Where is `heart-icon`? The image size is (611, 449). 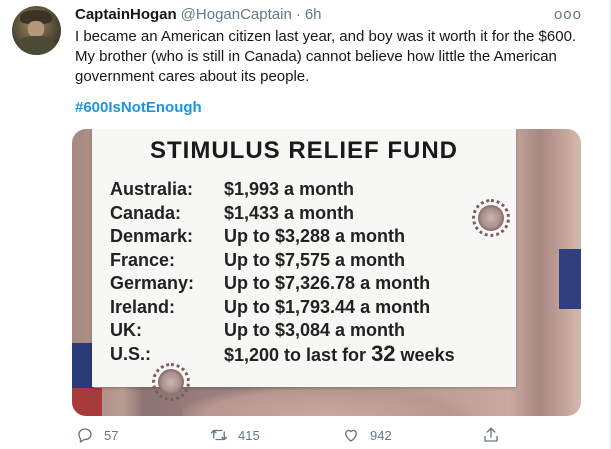 heart-icon is located at coordinates (351, 435).